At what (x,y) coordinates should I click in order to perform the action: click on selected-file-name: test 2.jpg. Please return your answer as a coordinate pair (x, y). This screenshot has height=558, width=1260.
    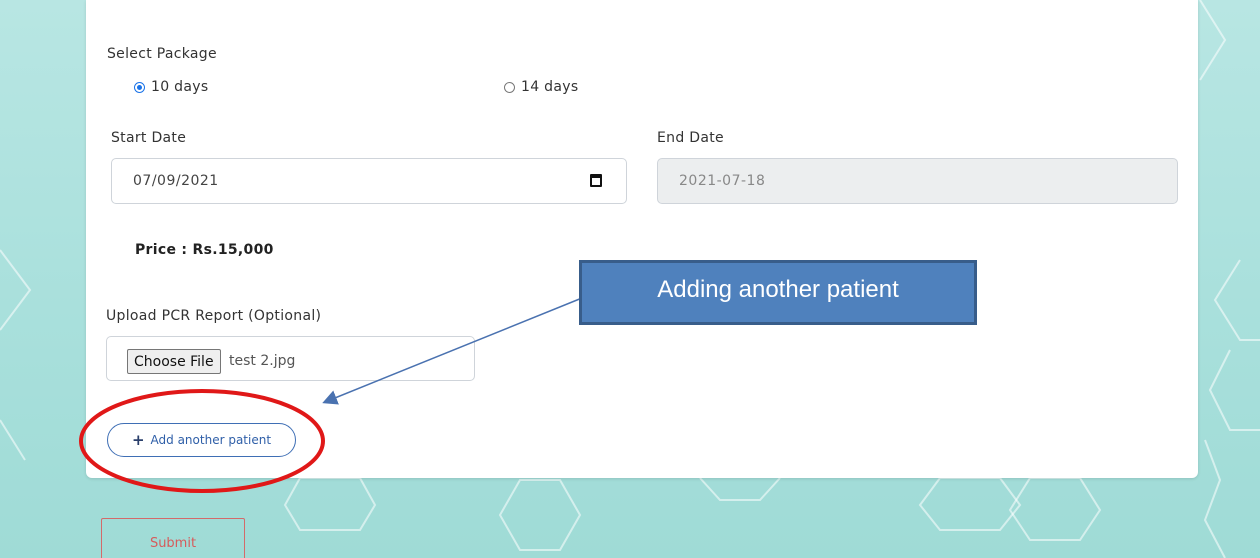
    Looking at the image, I should click on (262, 361).